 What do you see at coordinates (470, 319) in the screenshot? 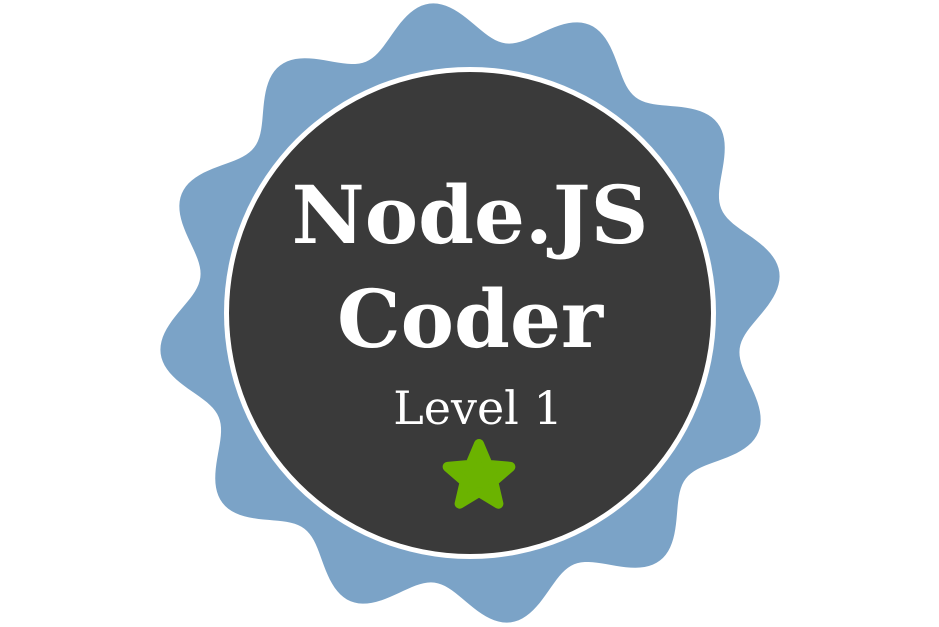
I see `title-line-2: Coder` at bounding box center [470, 319].